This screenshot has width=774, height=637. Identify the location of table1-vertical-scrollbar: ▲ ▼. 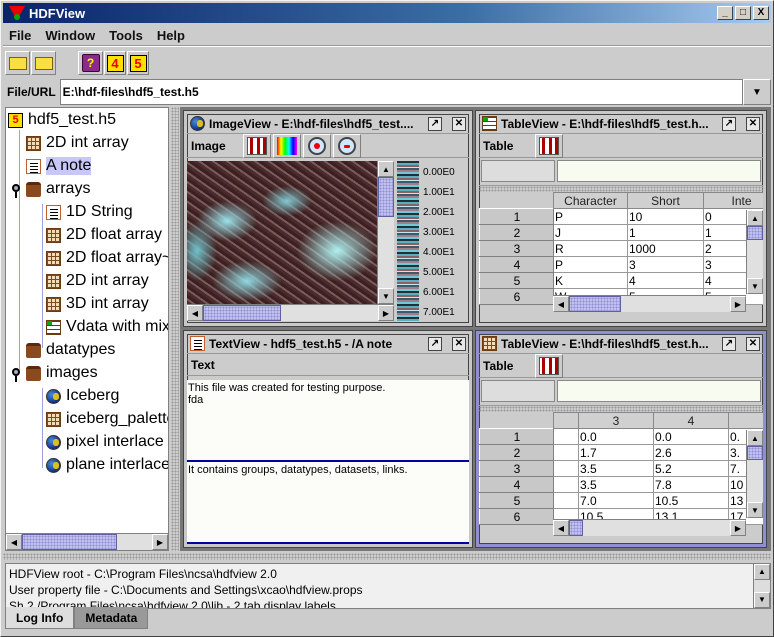
(754, 252).